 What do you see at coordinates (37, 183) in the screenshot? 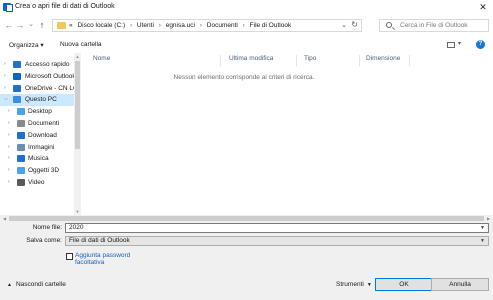
I see `sidebar-item: › Video` at bounding box center [37, 183].